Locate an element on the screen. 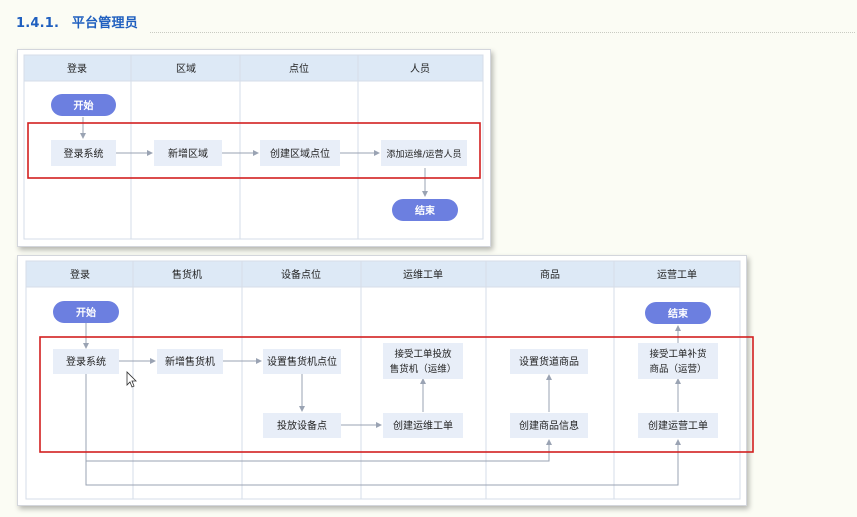 The image size is (857, 517). lane-header-ops-order: 运维工单 is located at coordinates (423, 274).